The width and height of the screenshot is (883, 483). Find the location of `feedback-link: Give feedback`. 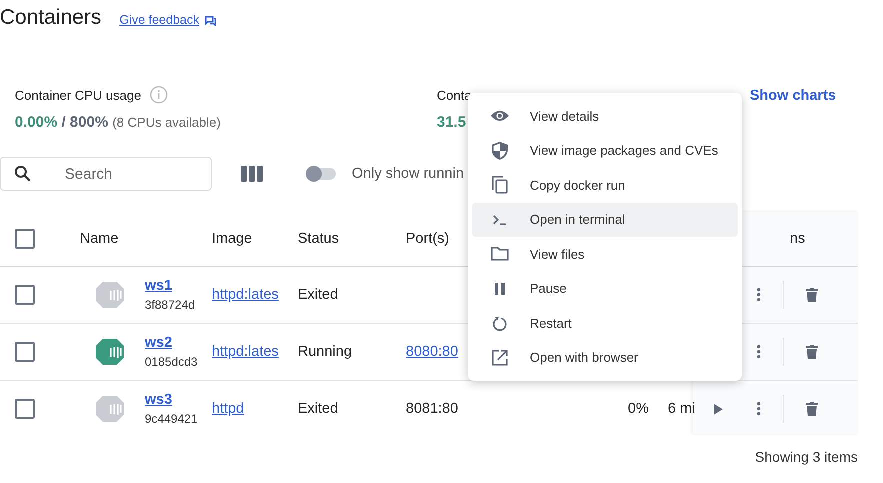

feedback-link: Give feedback is located at coordinates (160, 20).